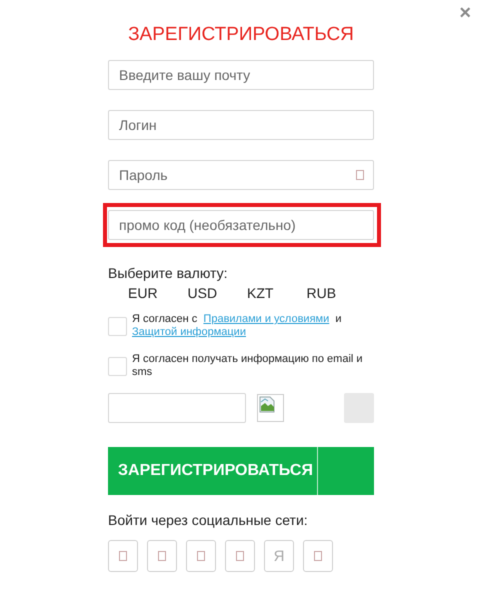 This screenshot has height=605, width=483. What do you see at coordinates (241, 225) in the screenshot?
I see `input-field: промо код (необязательно)` at bounding box center [241, 225].